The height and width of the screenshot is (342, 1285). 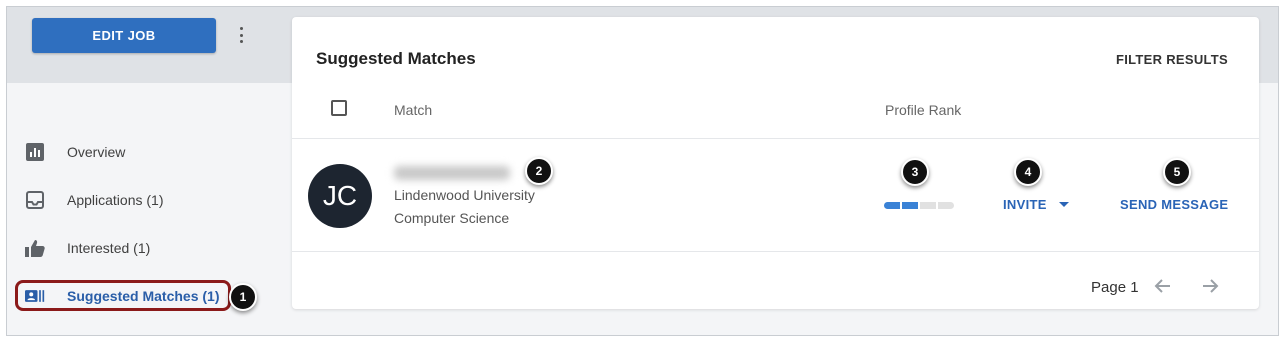 I want to click on sidebar-item-applications: Applications (1), so click(x=94, y=200).